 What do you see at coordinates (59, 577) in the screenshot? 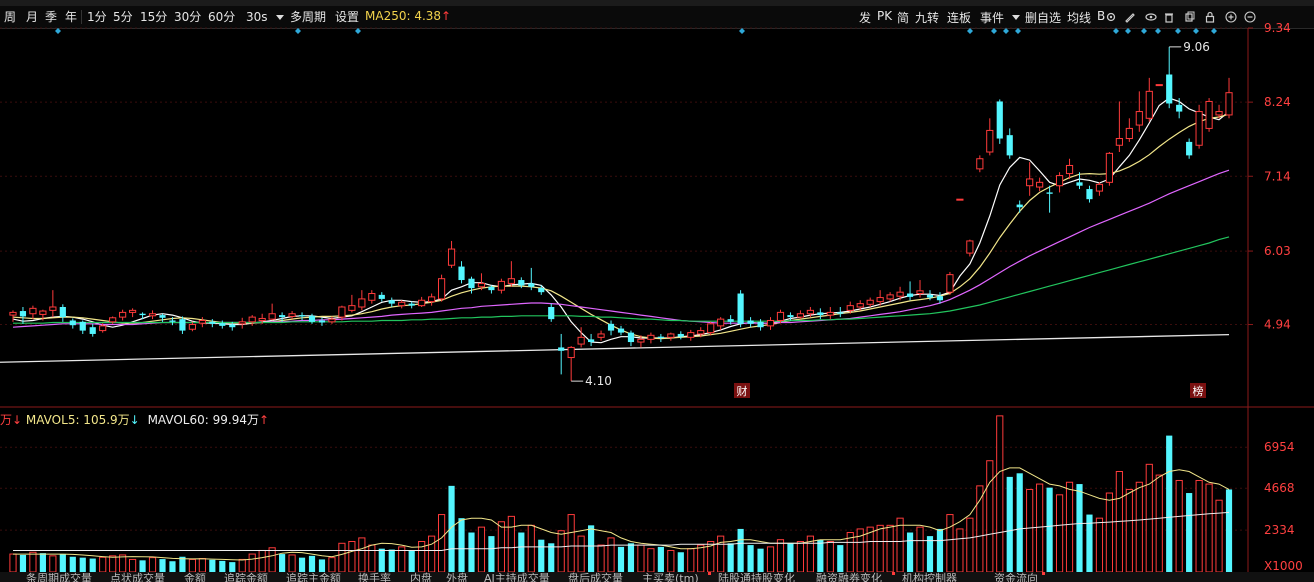
I see `indicator-tab: 条周期成交量` at bounding box center [59, 577].